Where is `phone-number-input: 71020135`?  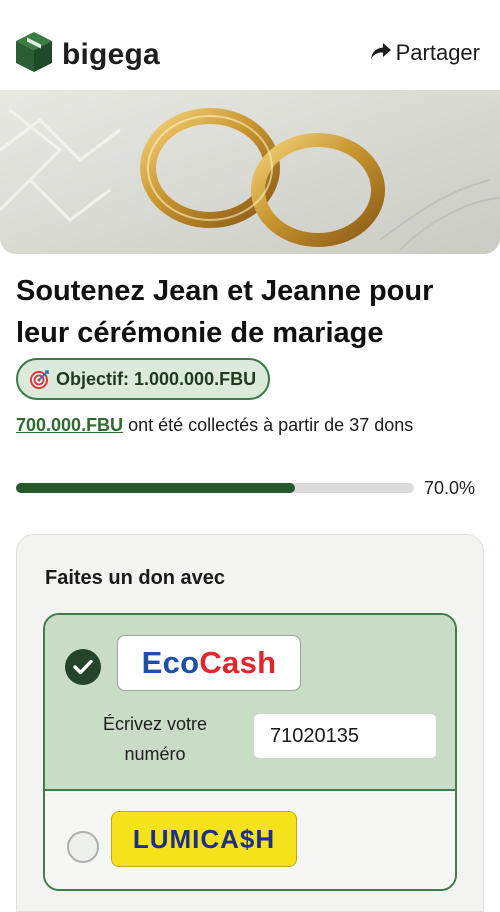
phone-number-input: 71020135 is located at coordinates (345, 736).